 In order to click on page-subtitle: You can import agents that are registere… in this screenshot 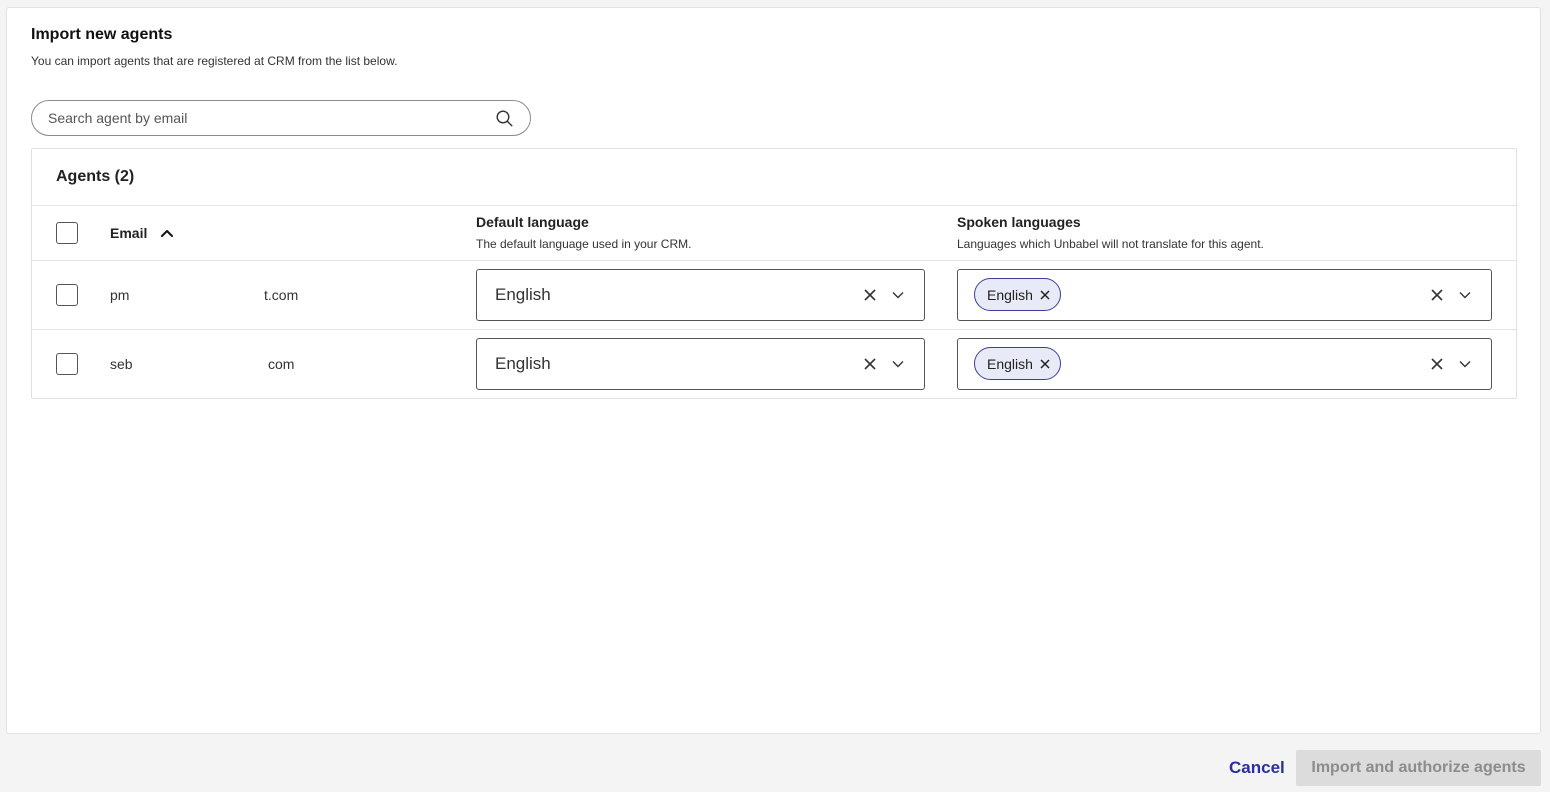, I will do `click(214, 61)`.